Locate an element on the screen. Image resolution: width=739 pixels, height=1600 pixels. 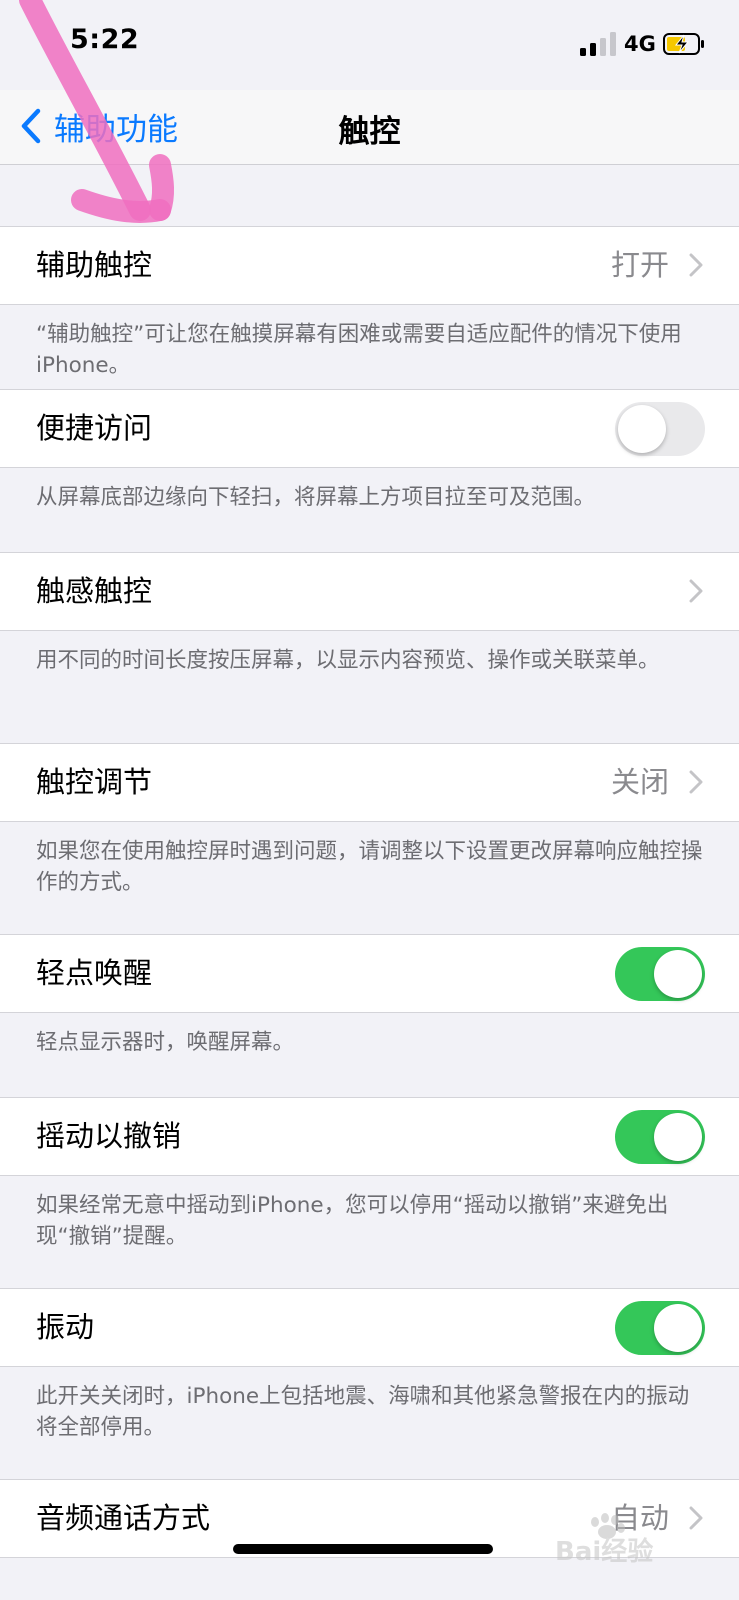
row-label: 触控调节 is located at coordinates (94, 782).